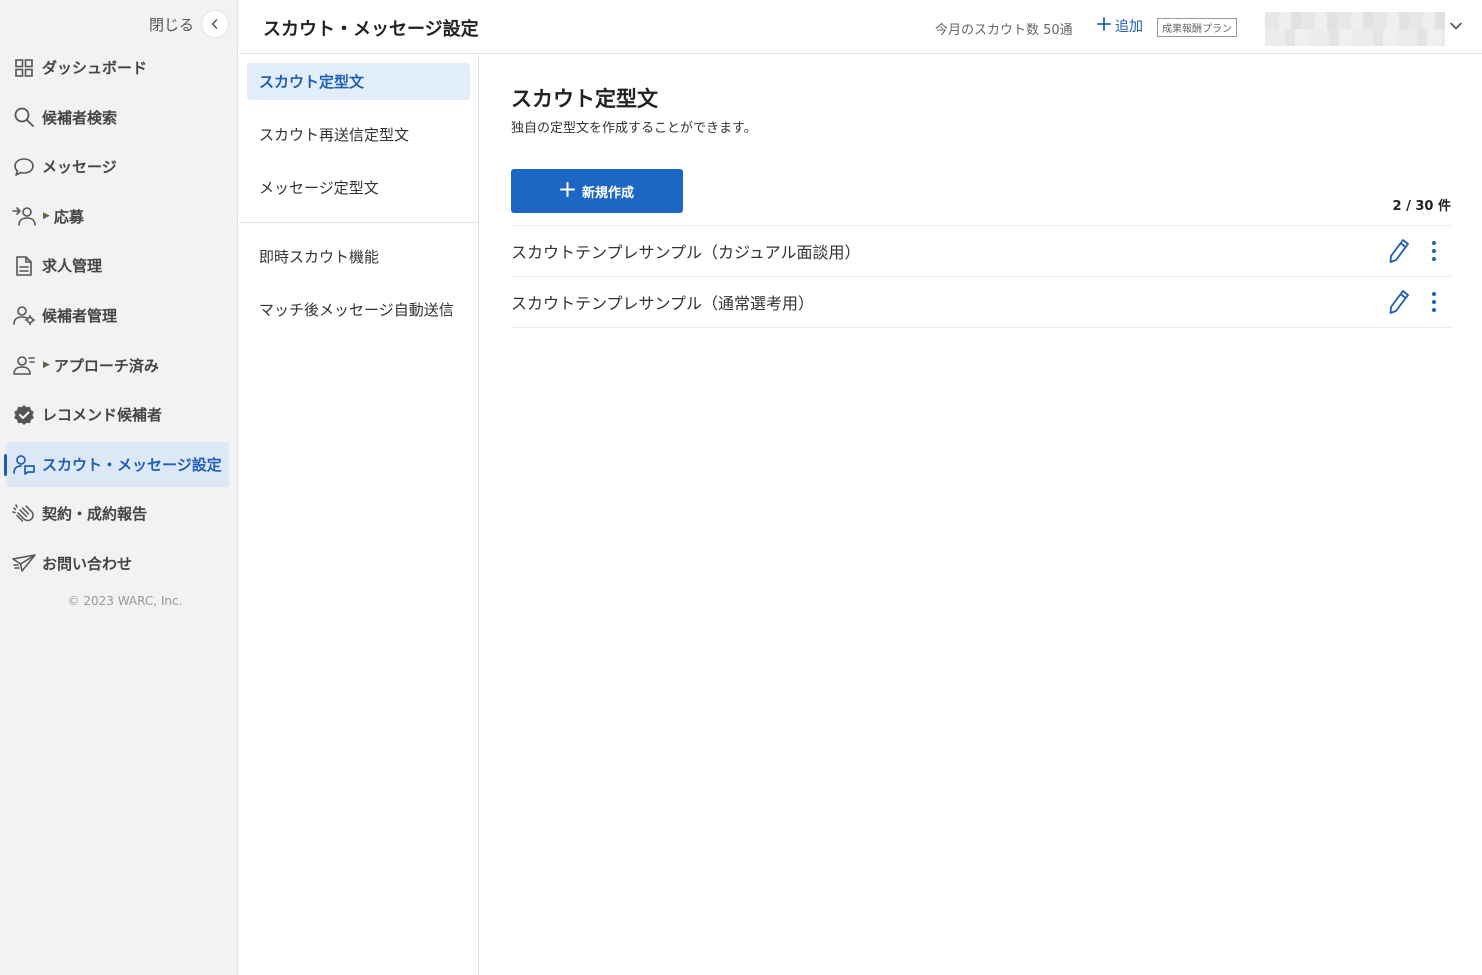 The width and height of the screenshot is (1482, 975). I want to click on verified-badge-icon, so click(24, 415).